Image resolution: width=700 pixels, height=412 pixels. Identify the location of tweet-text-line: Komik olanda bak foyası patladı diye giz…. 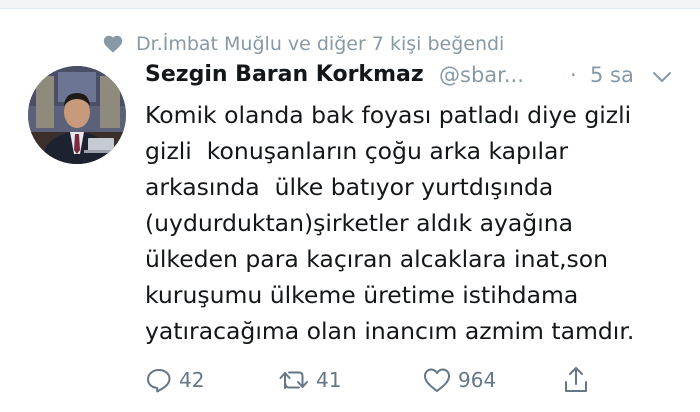
(388, 115).